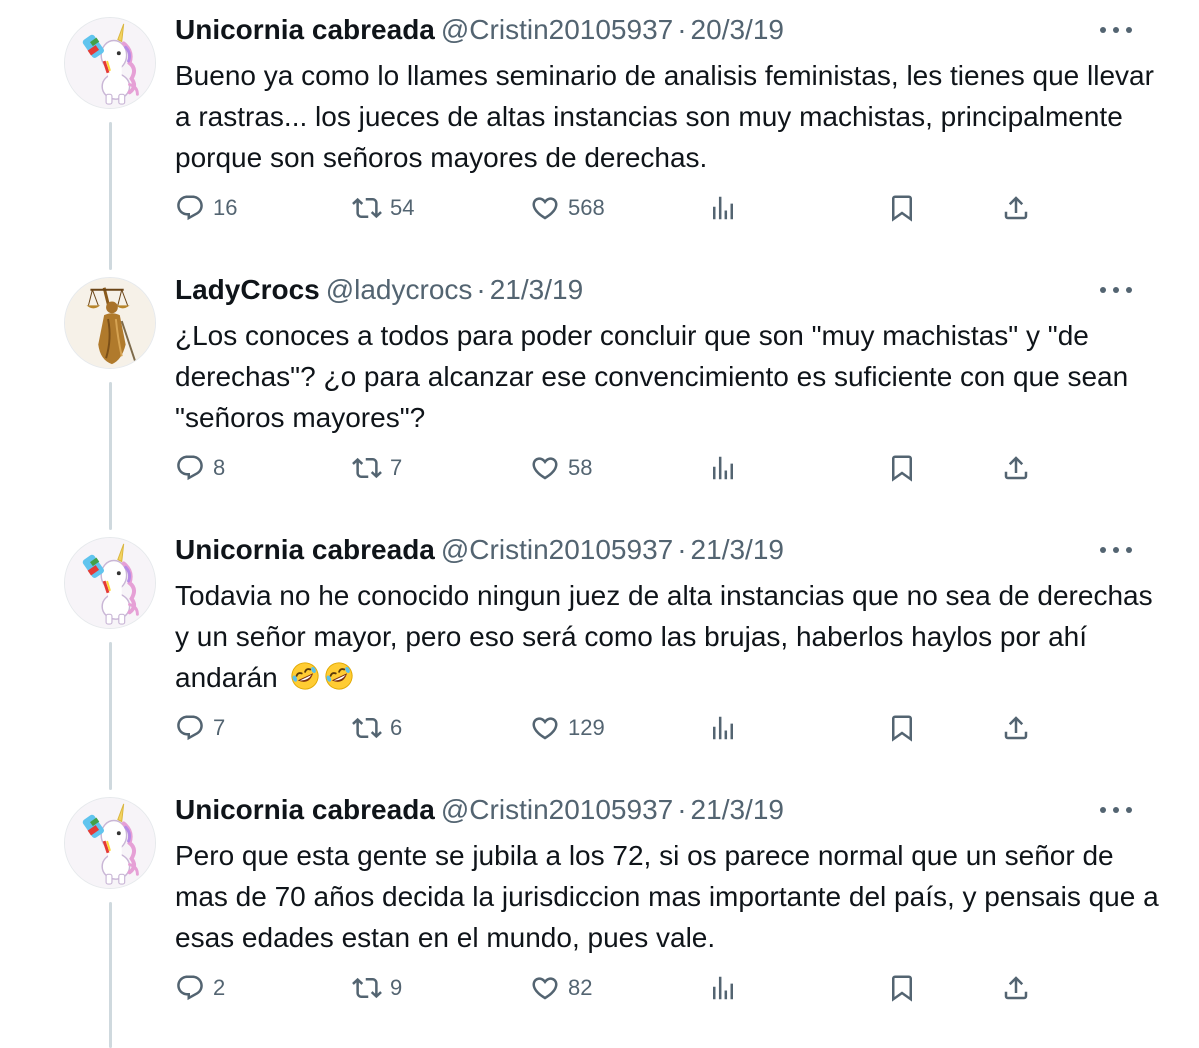 The height and width of the screenshot is (1048, 1199). I want to click on retweet-button: 6, so click(377, 728).